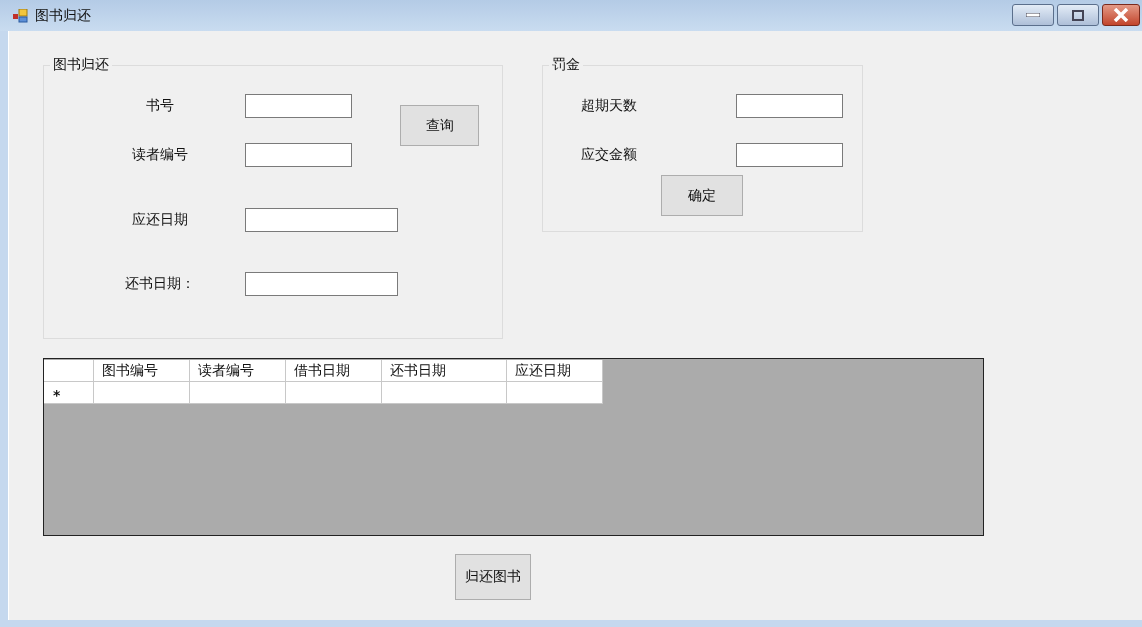 Image resolution: width=1142 pixels, height=627 pixels. I want to click on field-label: 还书日期：, so click(160, 284).